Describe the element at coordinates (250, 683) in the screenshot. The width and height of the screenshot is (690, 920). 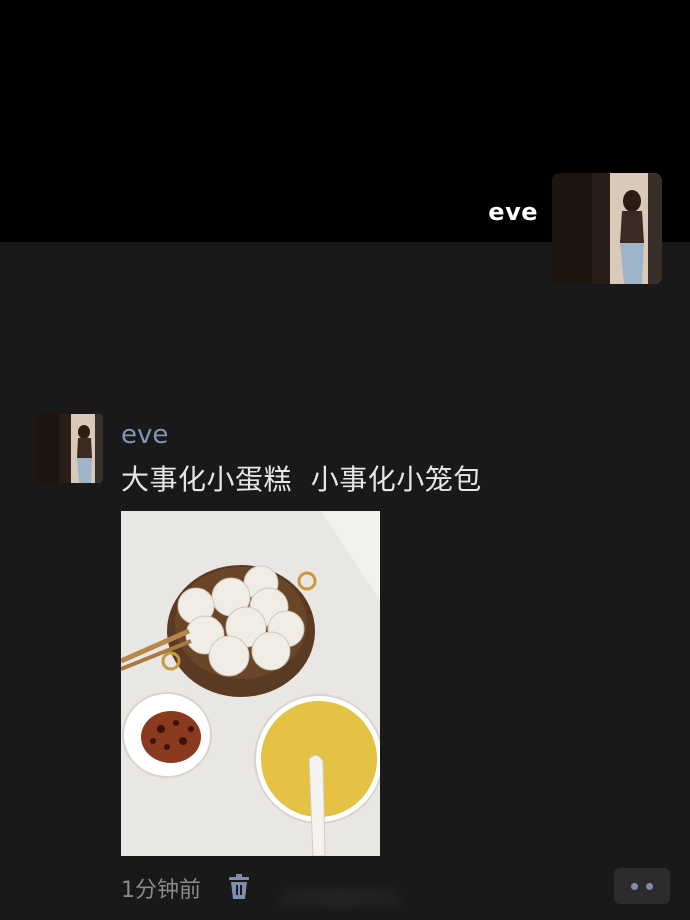
I see `post-photo` at that location.